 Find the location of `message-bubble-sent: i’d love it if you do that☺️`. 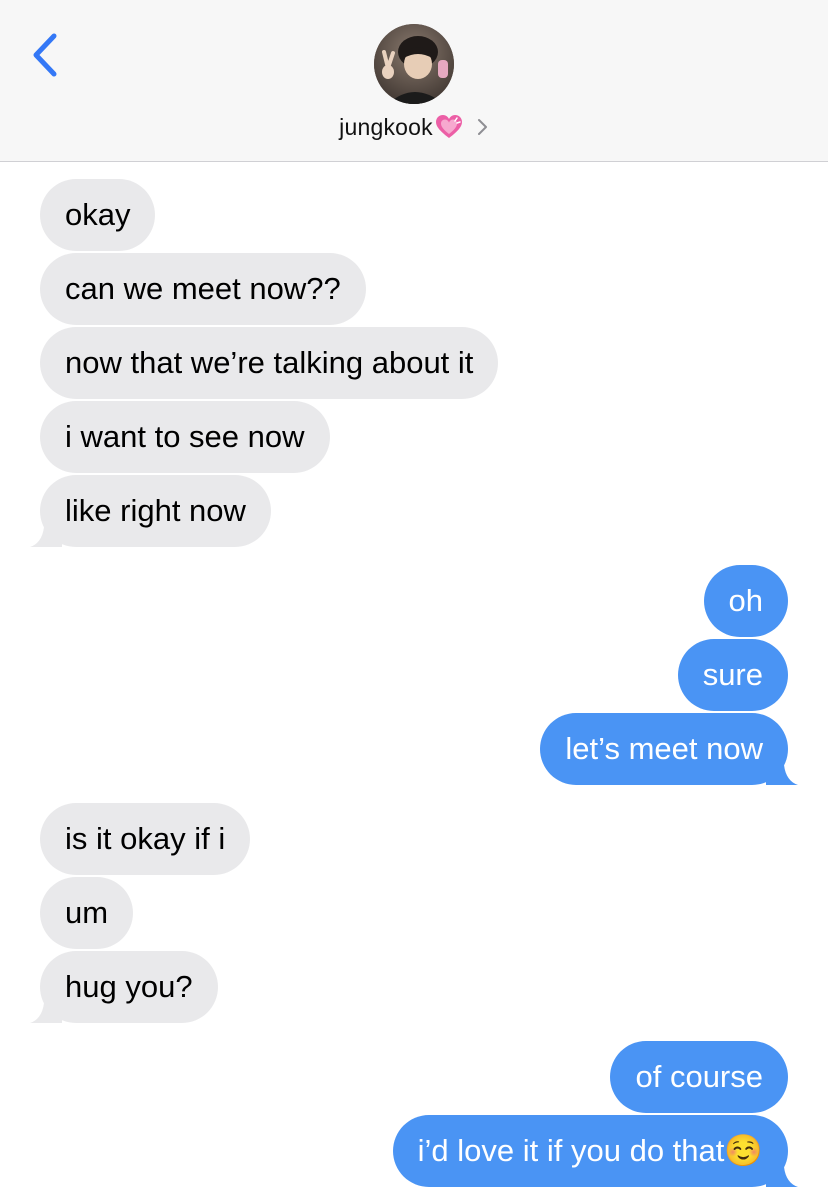

message-bubble-sent: i’d love it if you do that☺️ is located at coordinates (595, 1151).